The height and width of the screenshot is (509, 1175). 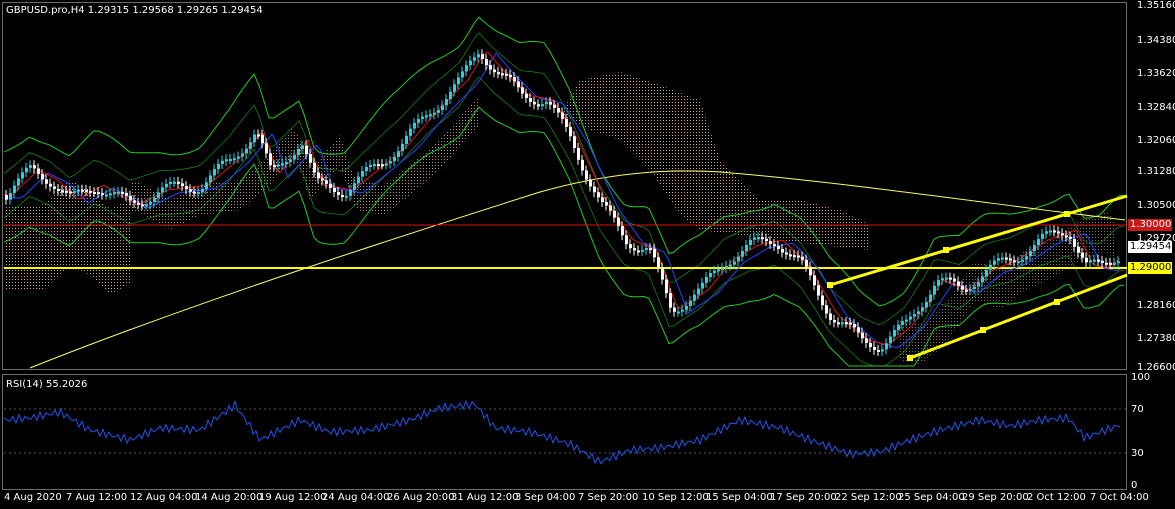 I want to click on time-axis-label: 10 Sep 12:00, so click(x=675, y=497).